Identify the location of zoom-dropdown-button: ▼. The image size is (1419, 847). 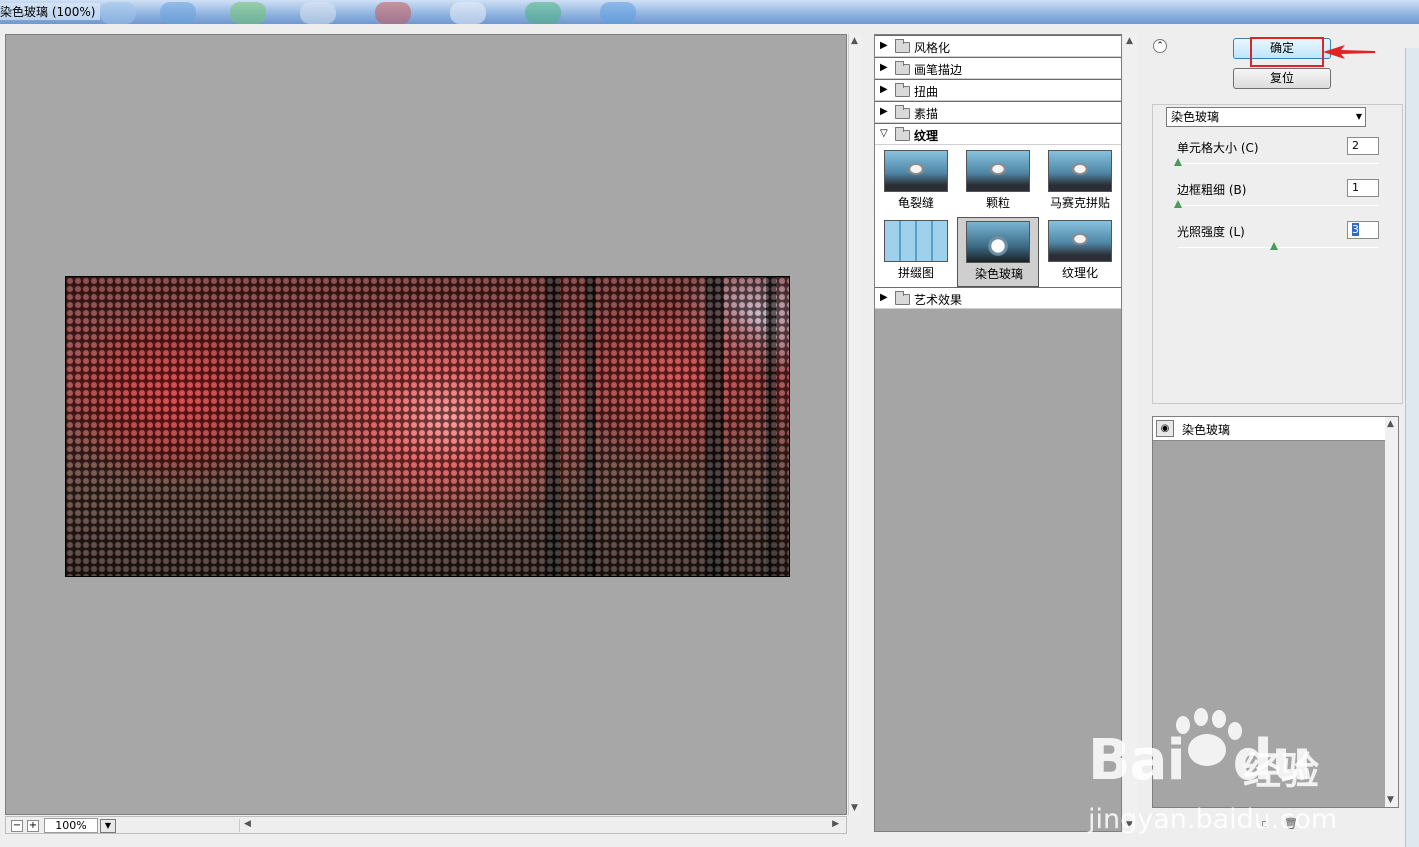
(108, 826).